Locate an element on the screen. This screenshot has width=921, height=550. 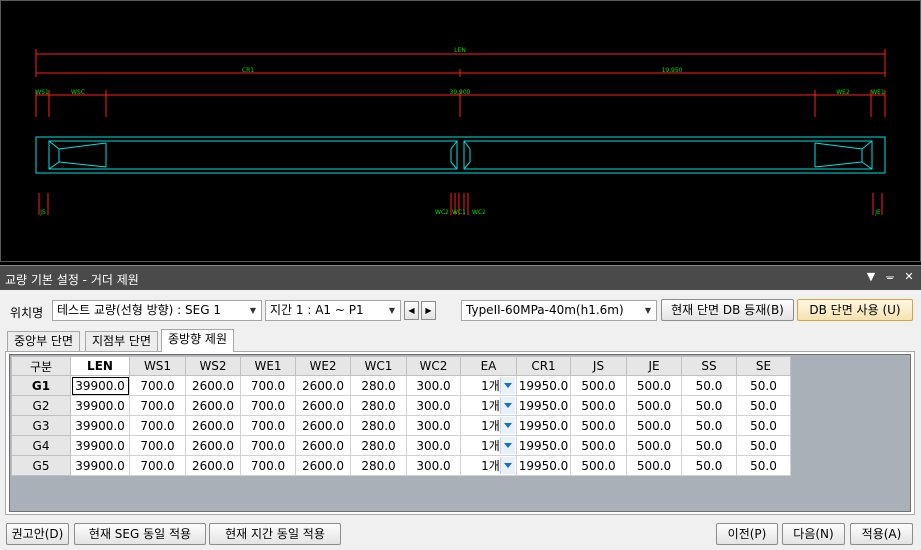
pin-icon: ᚚ is located at coordinates (890, 277).